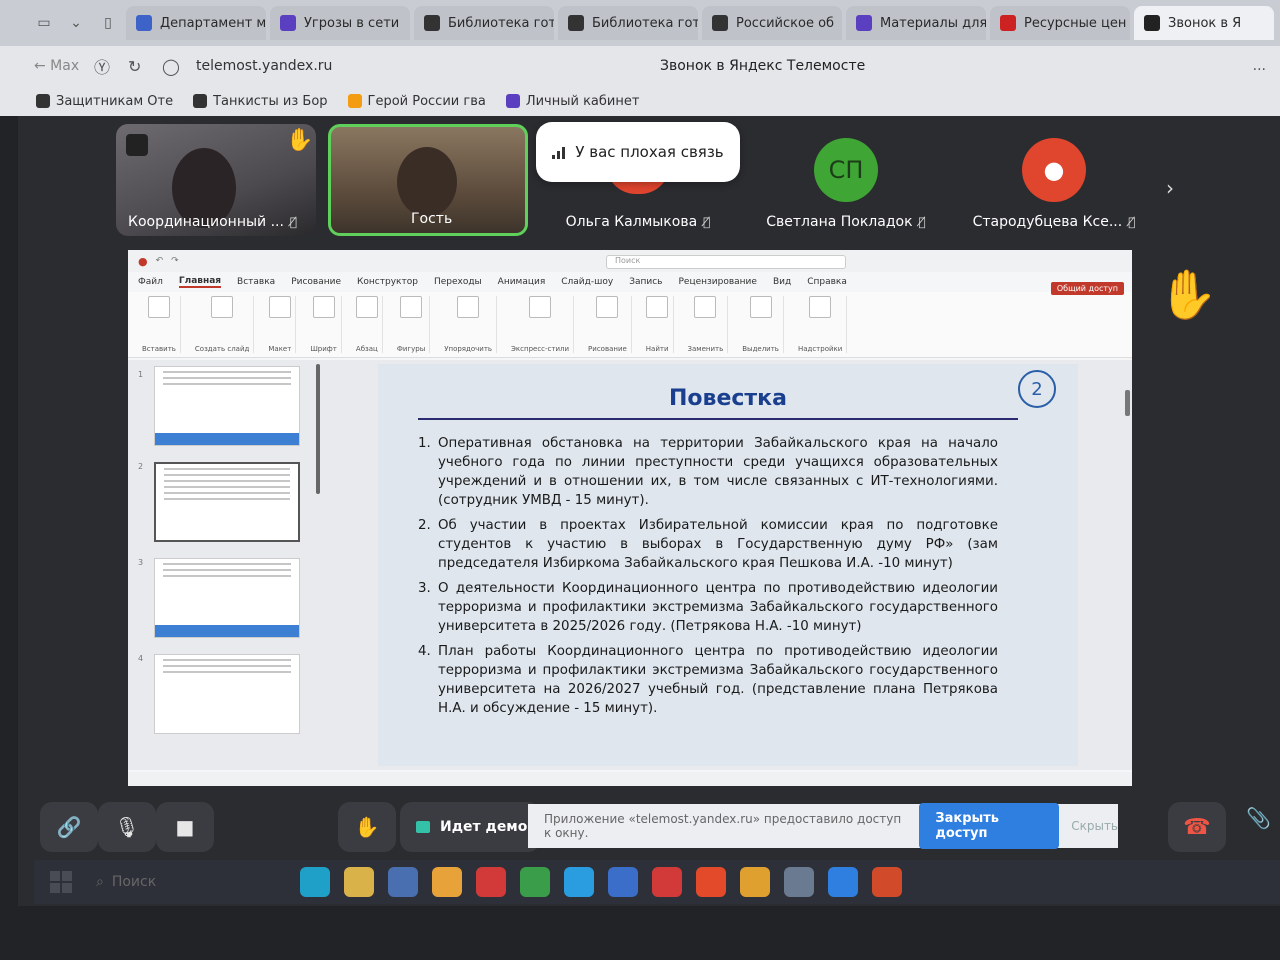 The height and width of the screenshot is (960, 1280). I want to click on pp-ribbon-group: Заменить, so click(706, 324).